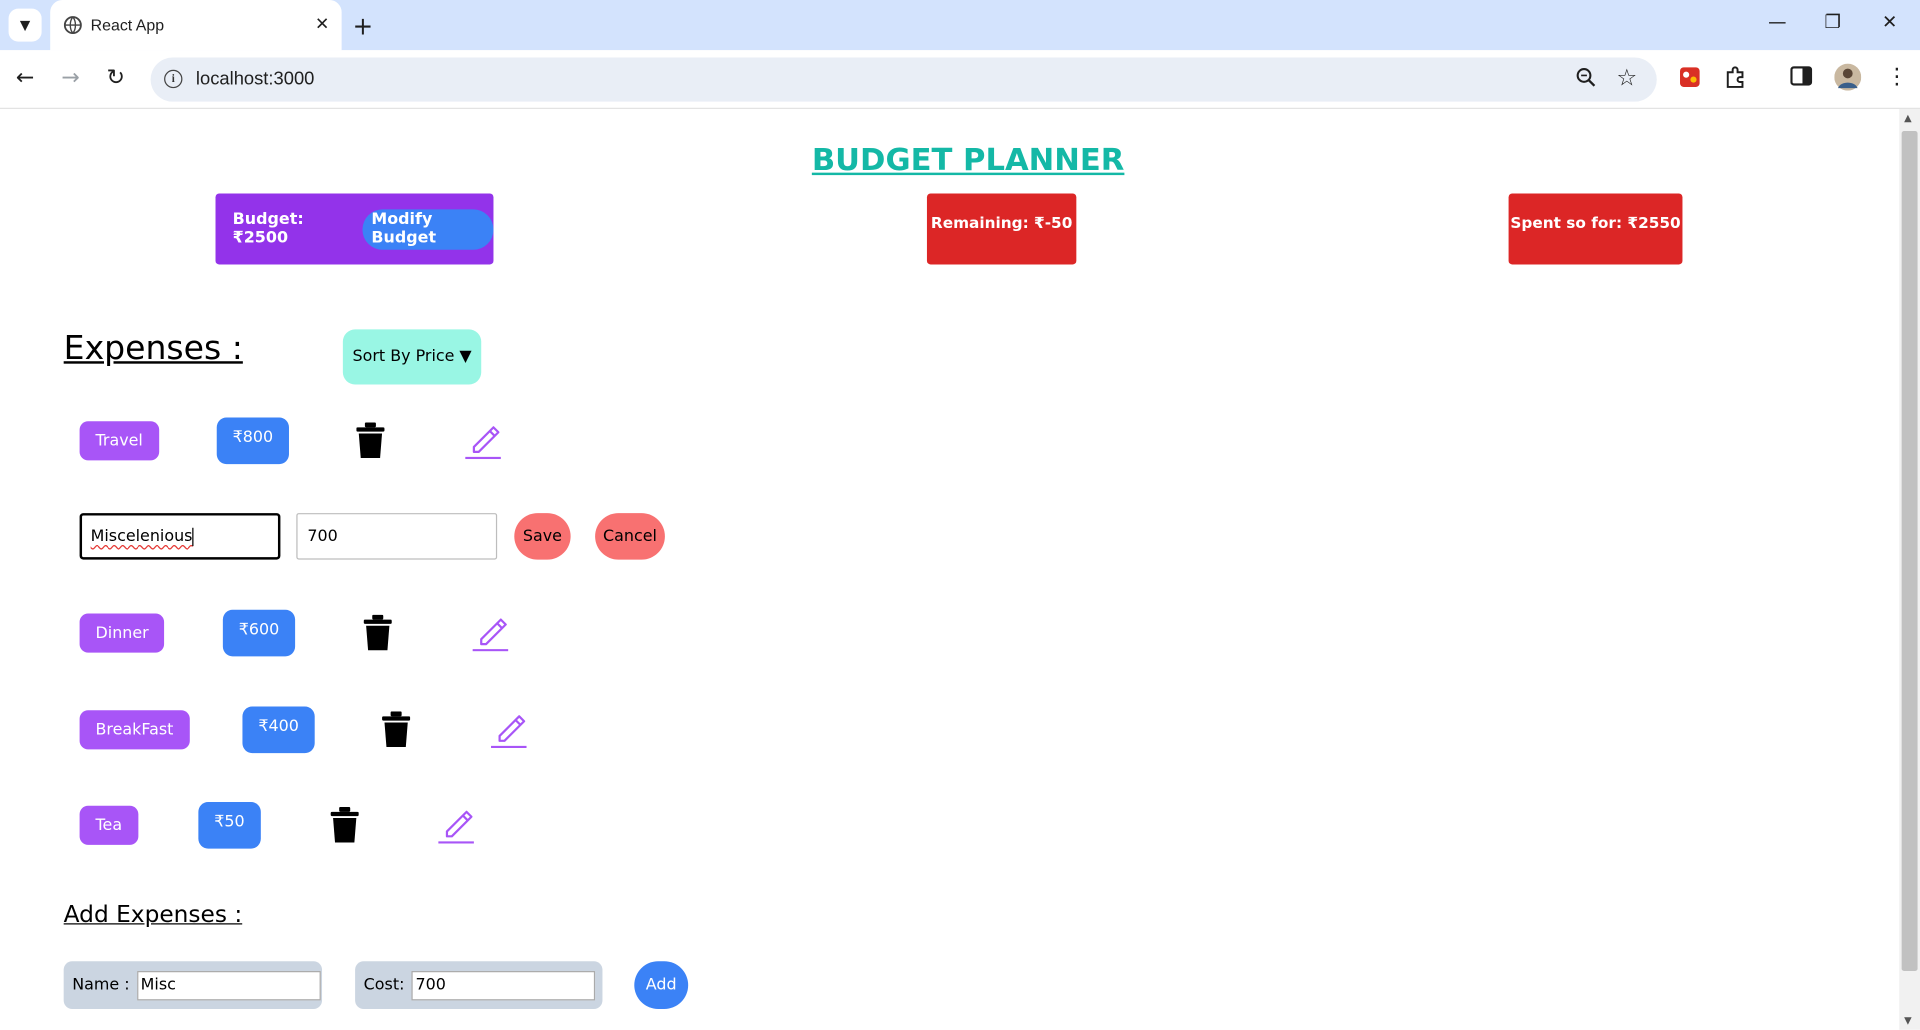 The image size is (1920, 1030). What do you see at coordinates (630, 536) in the screenshot?
I see `cancel-button: Cancel` at bounding box center [630, 536].